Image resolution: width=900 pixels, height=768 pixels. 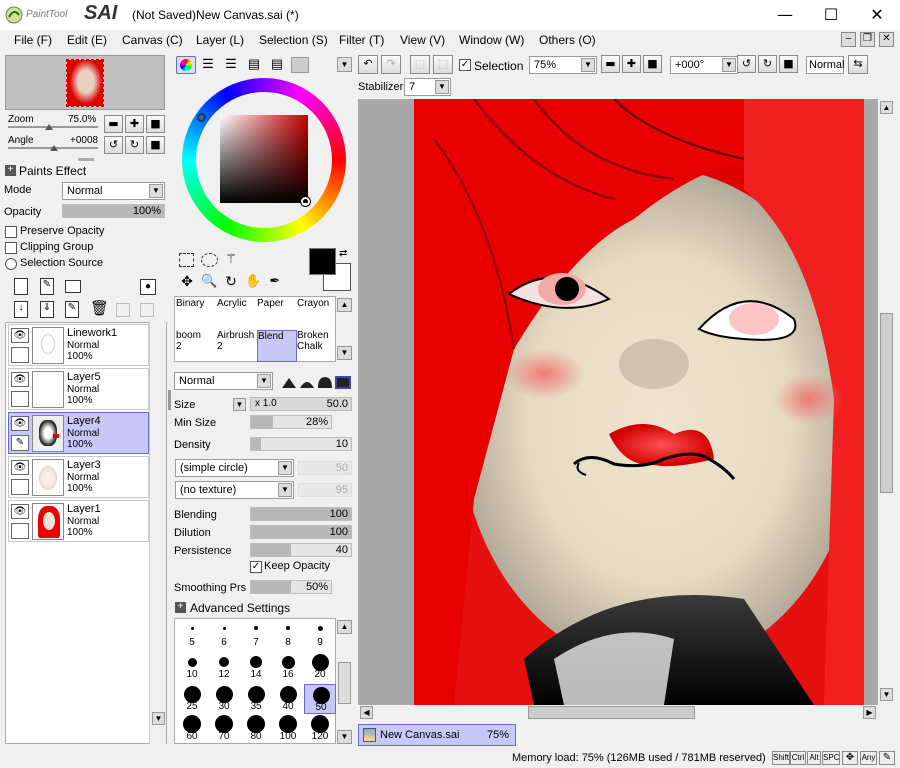 What do you see at coordinates (209, 281) in the screenshot?
I see `zoom-tool-icon: 🔍` at bounding box center [209, 281].